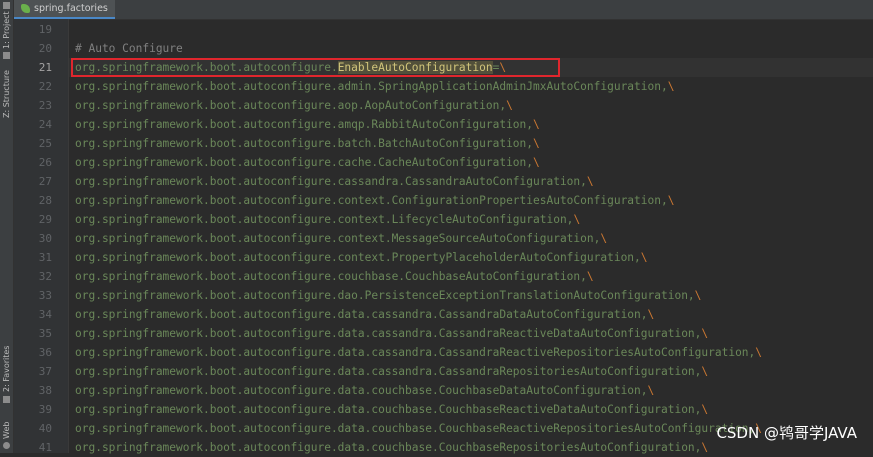  What do you see at coordinates (6, 430) in the screenshot?
I see `web-tool-button: Web` at bounding box center [6, 430].